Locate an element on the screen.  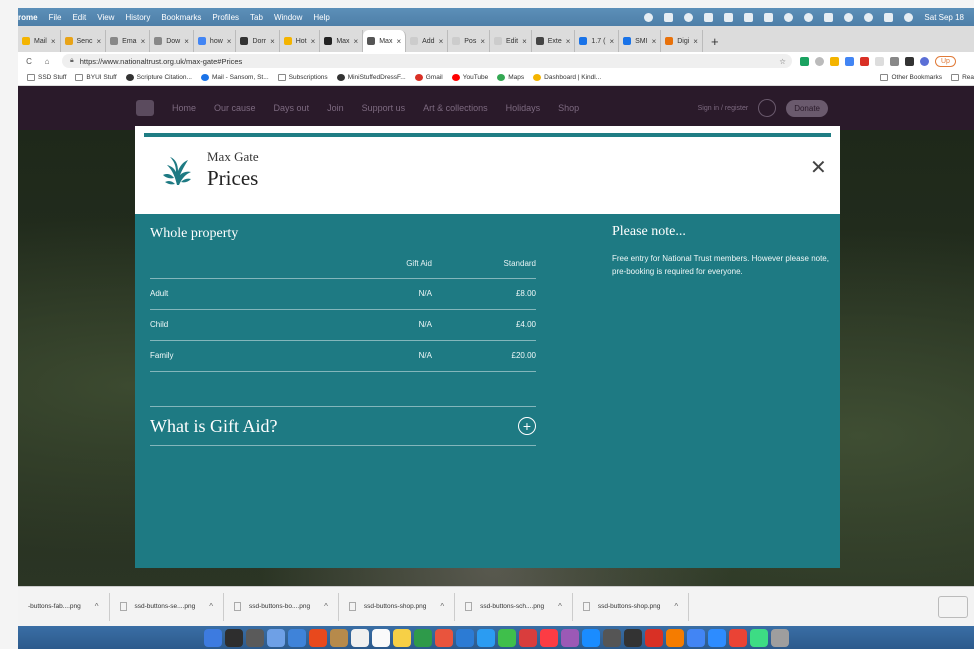
browser-tab: Mail × is located at coordinates (39, 41).